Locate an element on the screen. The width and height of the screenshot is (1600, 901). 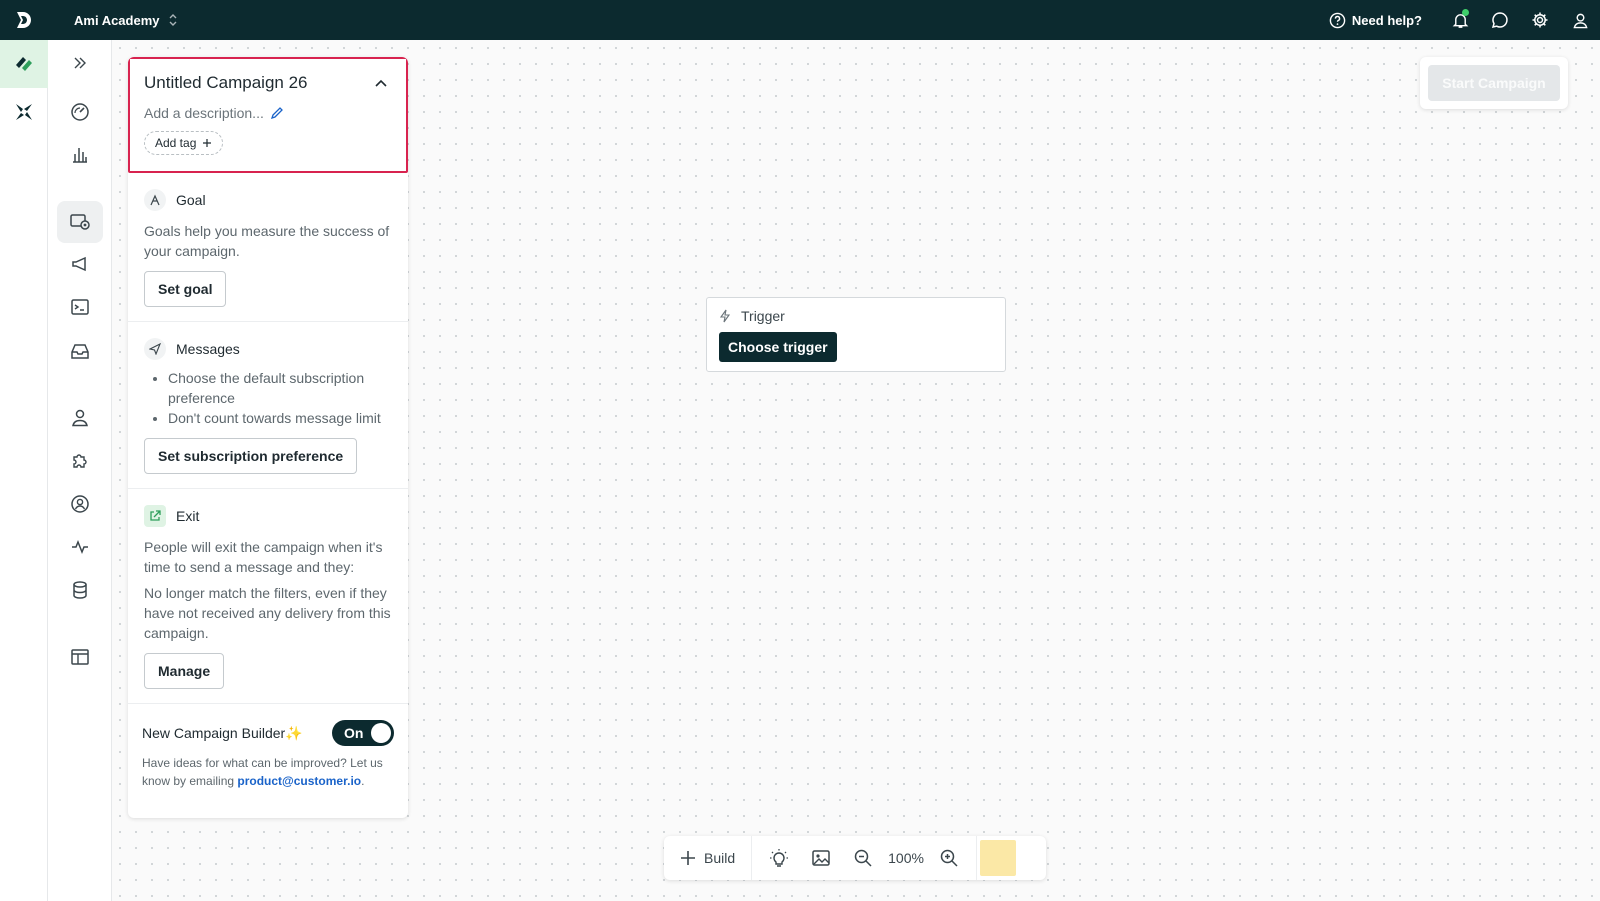
zoom-out-button is located at coordinates (863, 858).